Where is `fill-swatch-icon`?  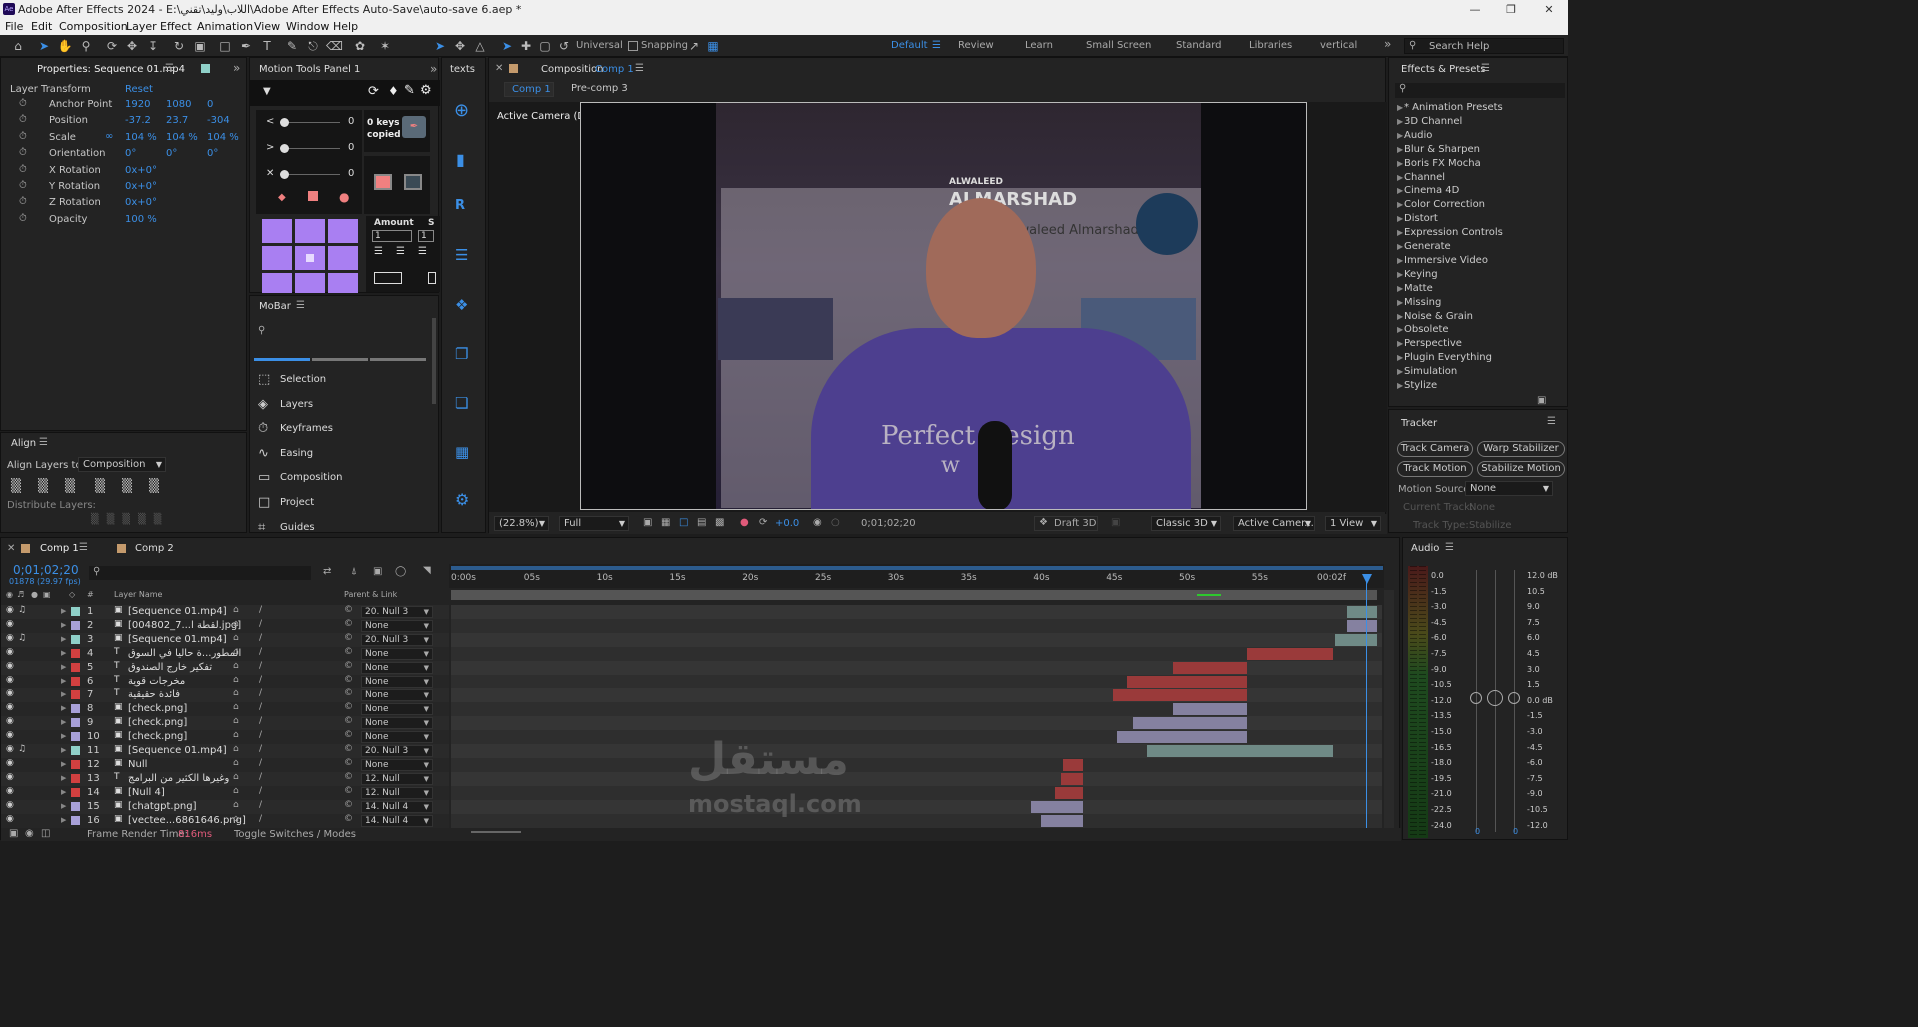 fill-swatch-icon is located at coordinates (383, 182).